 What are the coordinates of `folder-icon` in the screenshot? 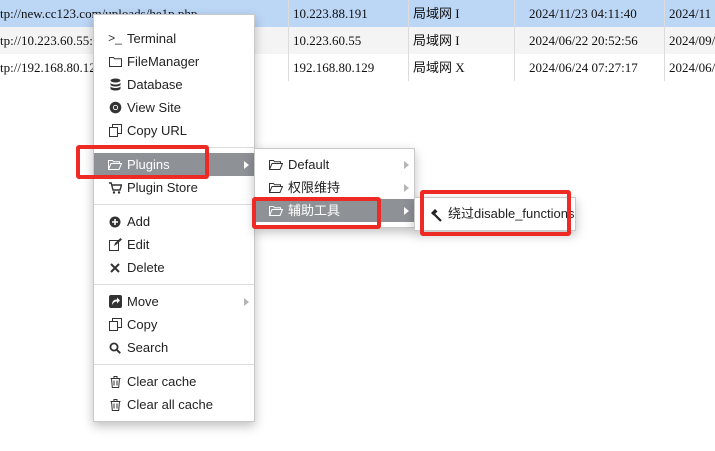 It's located at (115, 61).